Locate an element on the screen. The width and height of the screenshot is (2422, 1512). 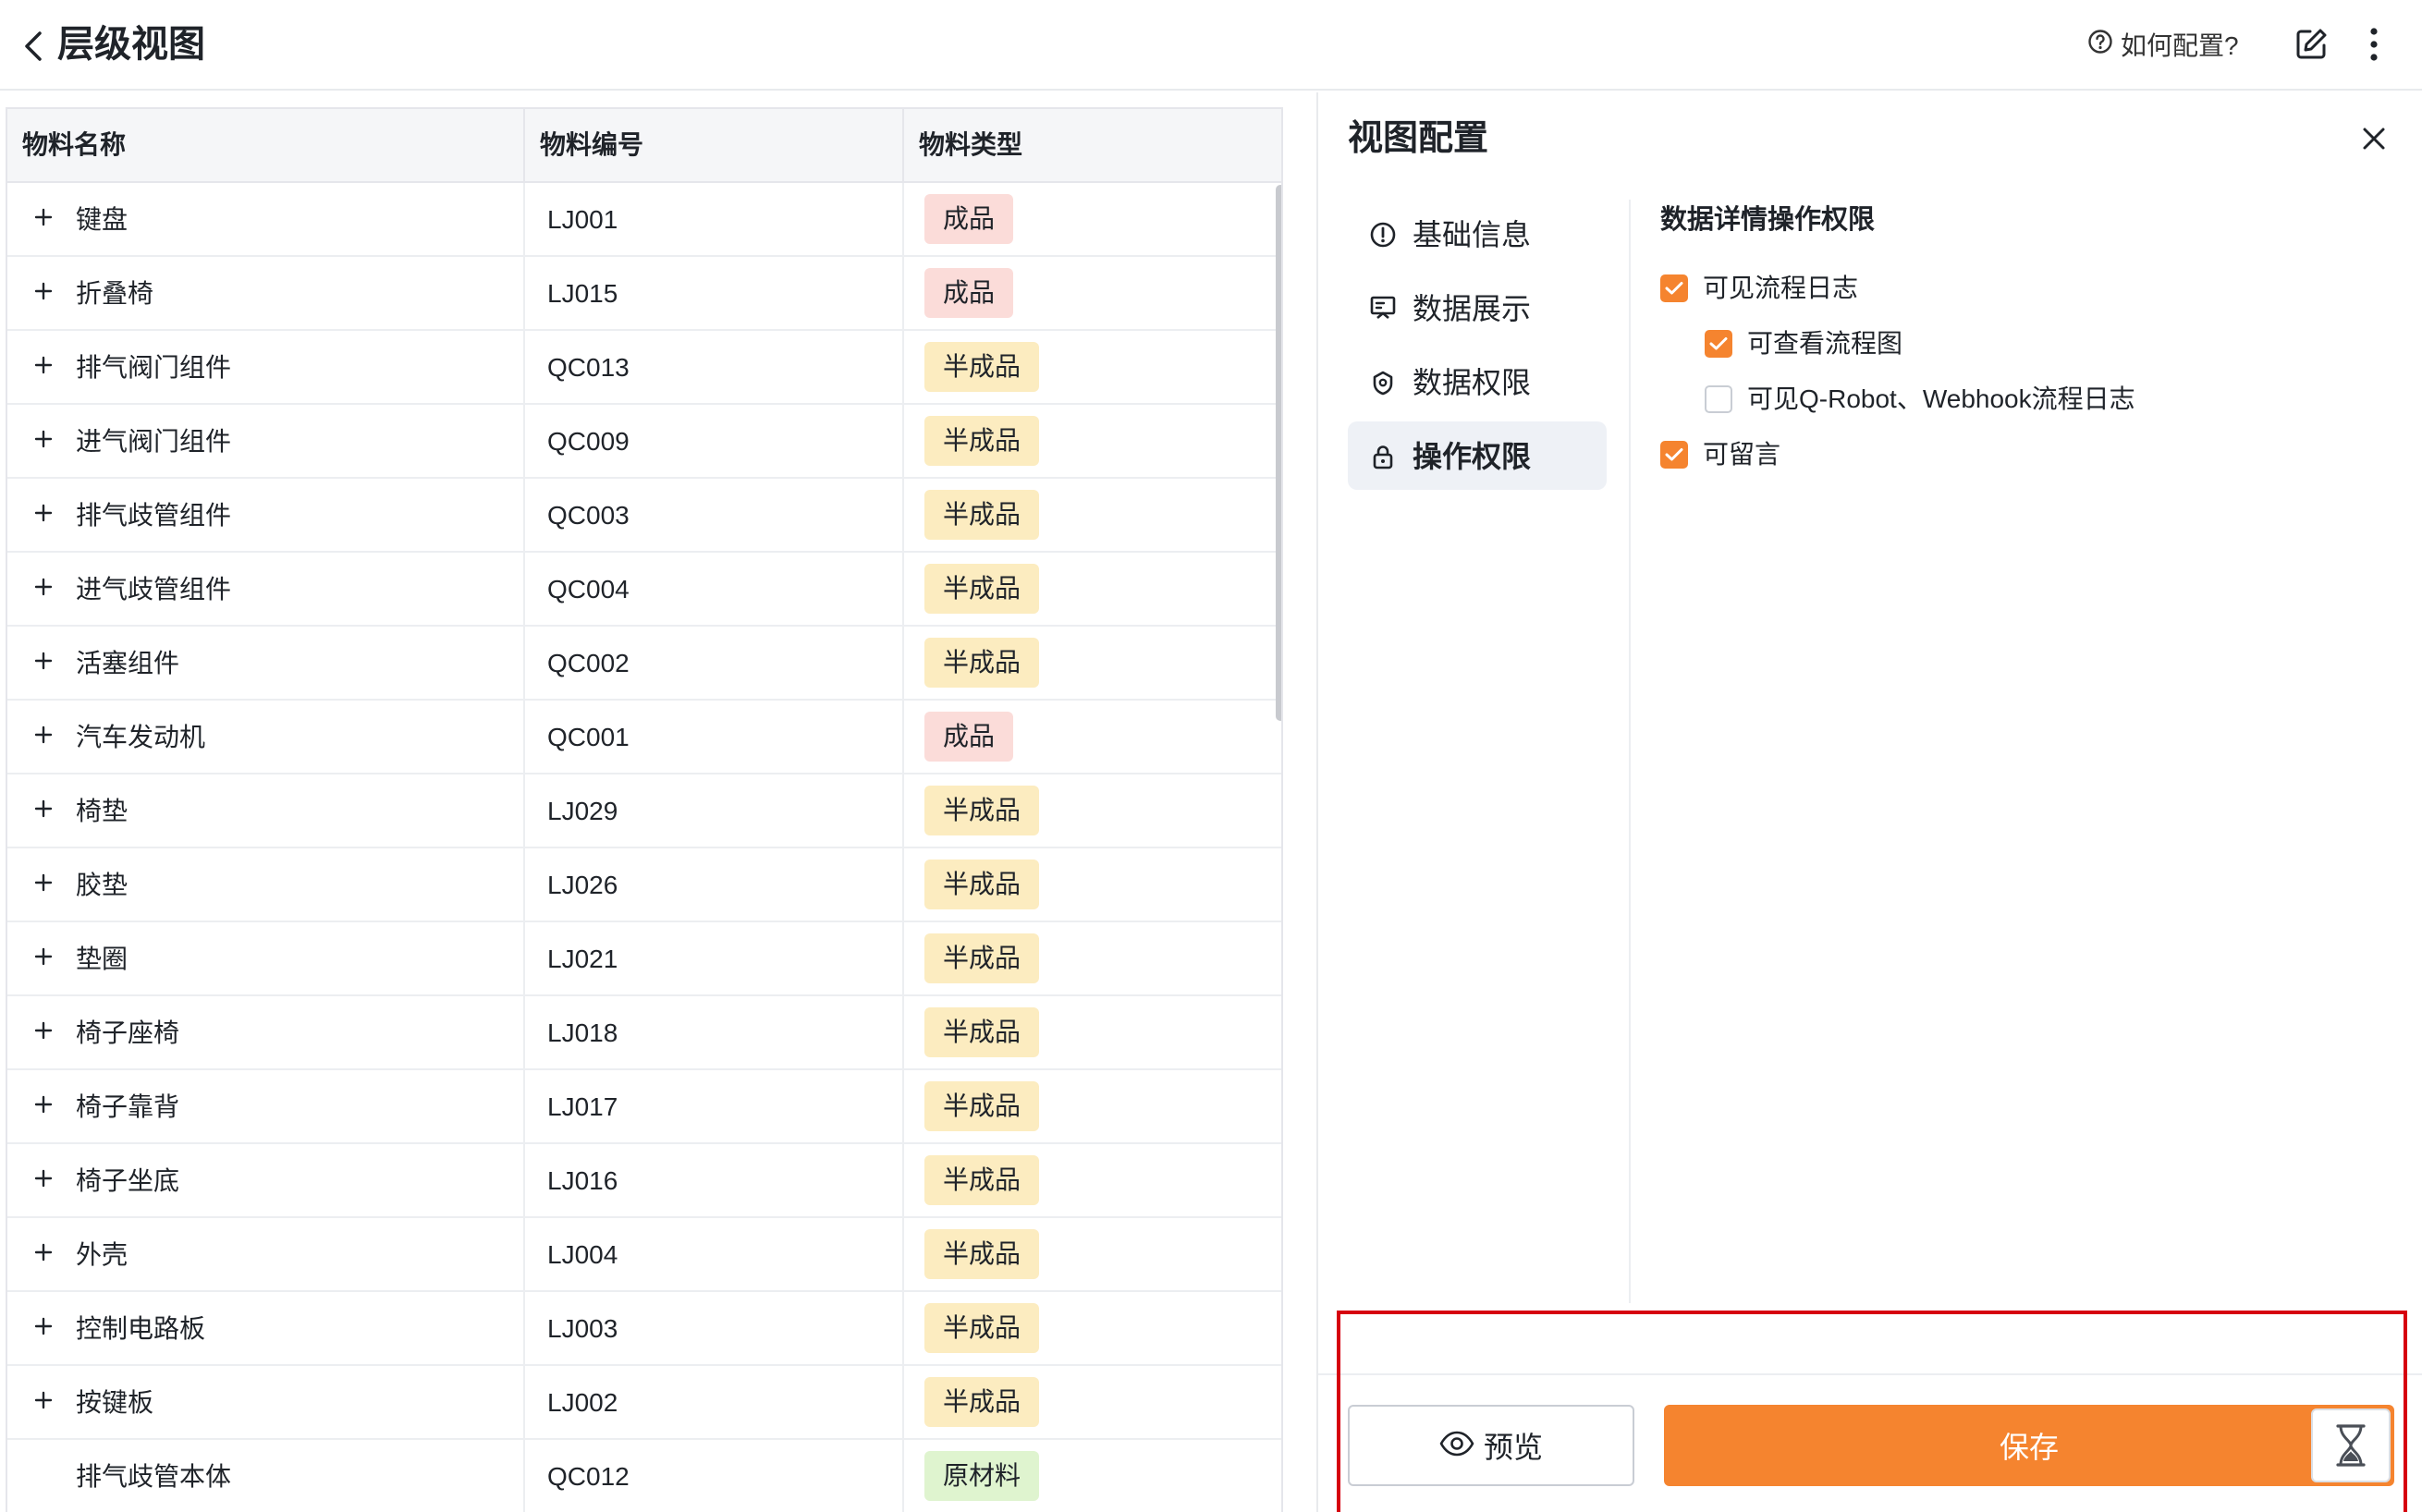
material-code: LJ002 is located at coordinates (582, 1403).